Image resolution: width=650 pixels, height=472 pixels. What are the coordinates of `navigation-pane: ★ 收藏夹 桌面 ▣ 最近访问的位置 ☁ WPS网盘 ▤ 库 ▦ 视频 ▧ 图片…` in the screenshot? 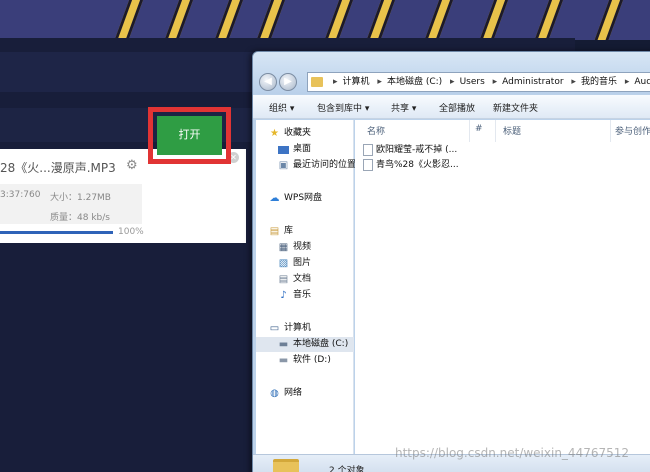 It's located at (306, 296).